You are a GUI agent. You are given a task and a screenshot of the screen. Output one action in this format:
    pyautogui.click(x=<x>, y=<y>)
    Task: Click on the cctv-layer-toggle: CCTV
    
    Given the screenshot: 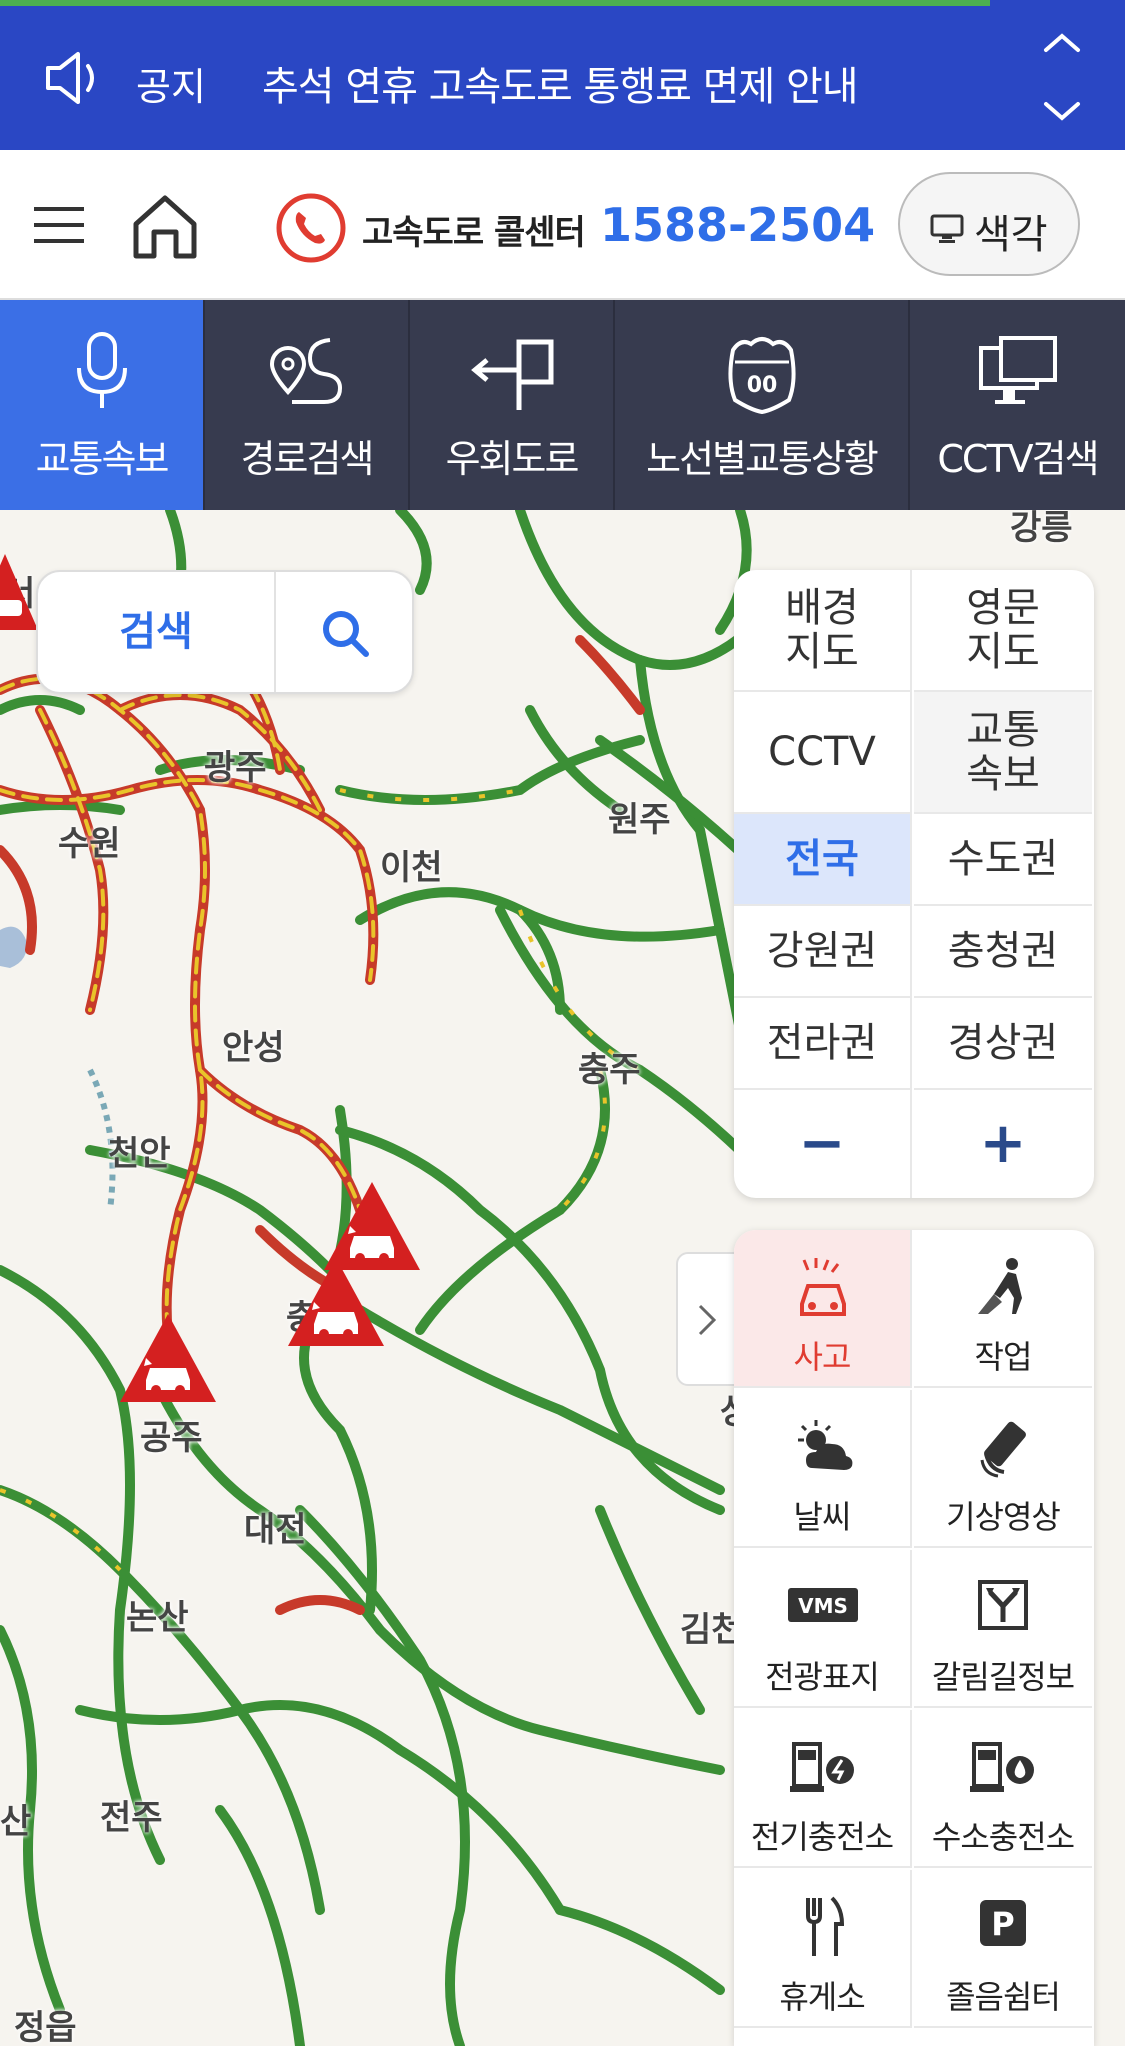 What is the action you would take?
    pyautogui.click(x=823, y=753)
    